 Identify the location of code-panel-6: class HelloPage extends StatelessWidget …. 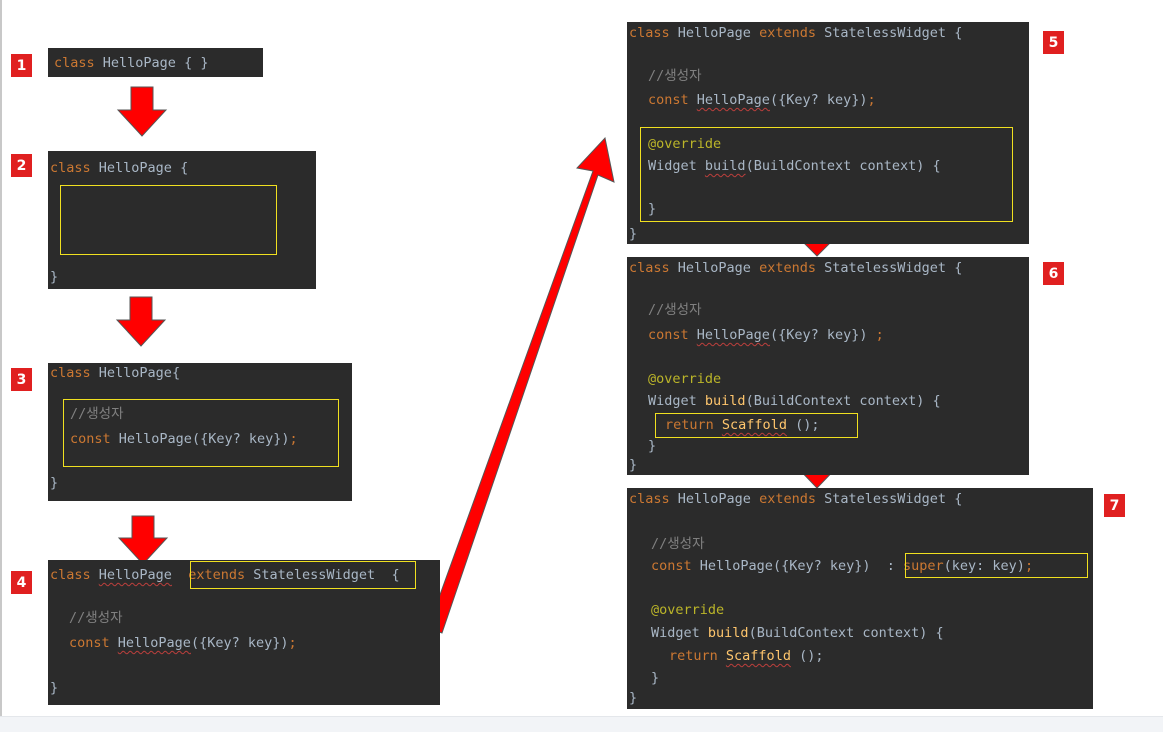
(828, 366).